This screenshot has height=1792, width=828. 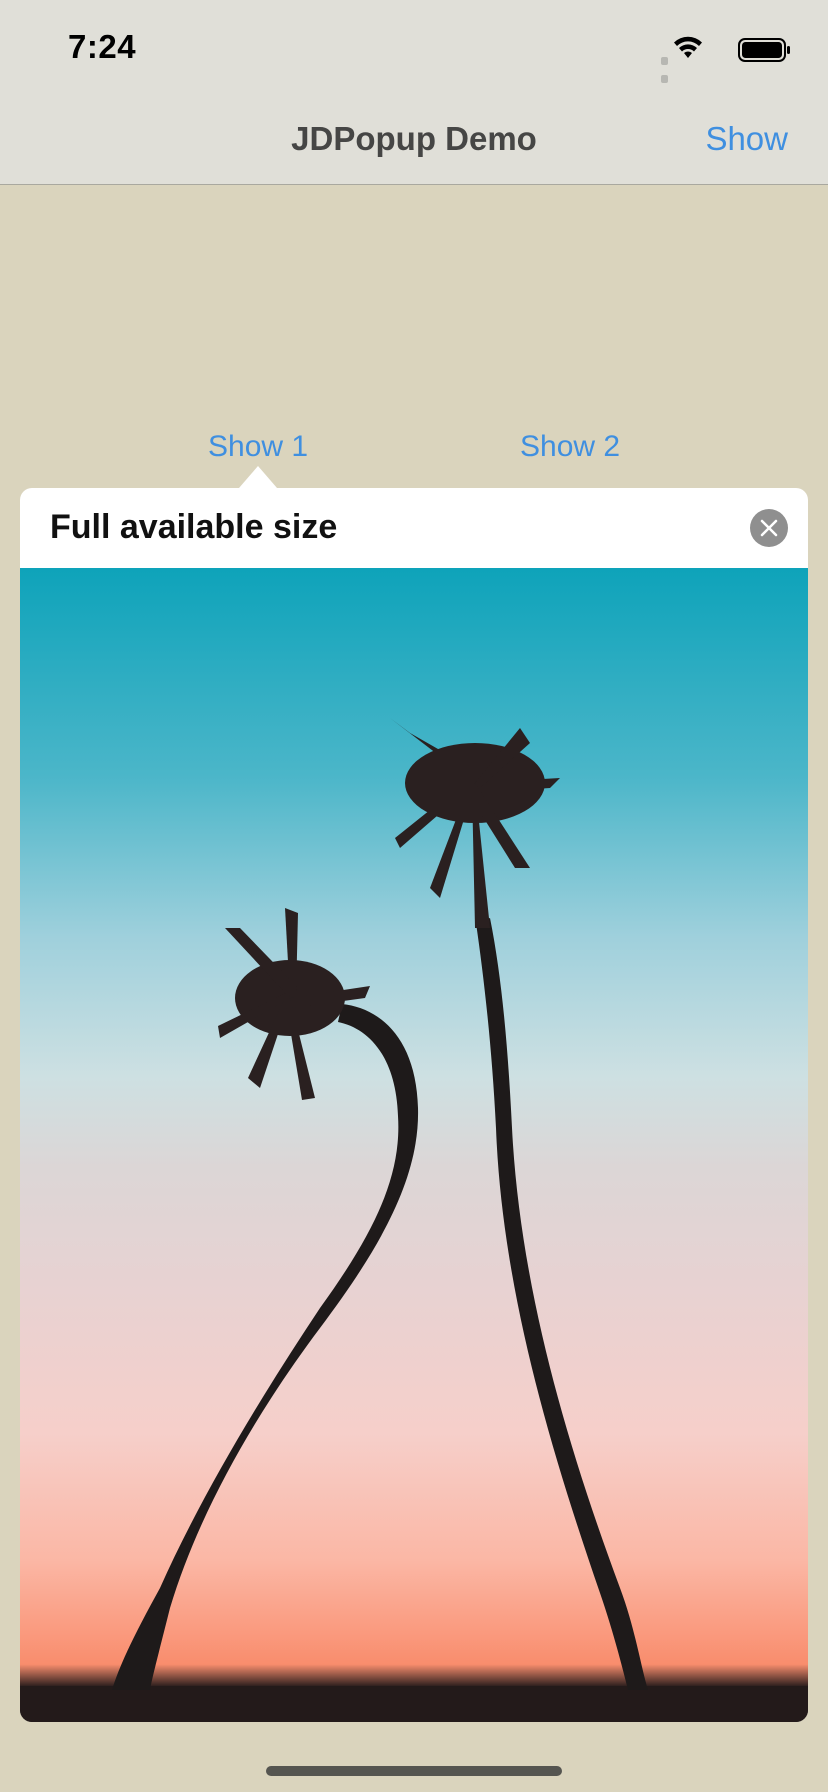 I want to click on navigation-bar: JDPopup Demo Show, so click(x=414, y=138).